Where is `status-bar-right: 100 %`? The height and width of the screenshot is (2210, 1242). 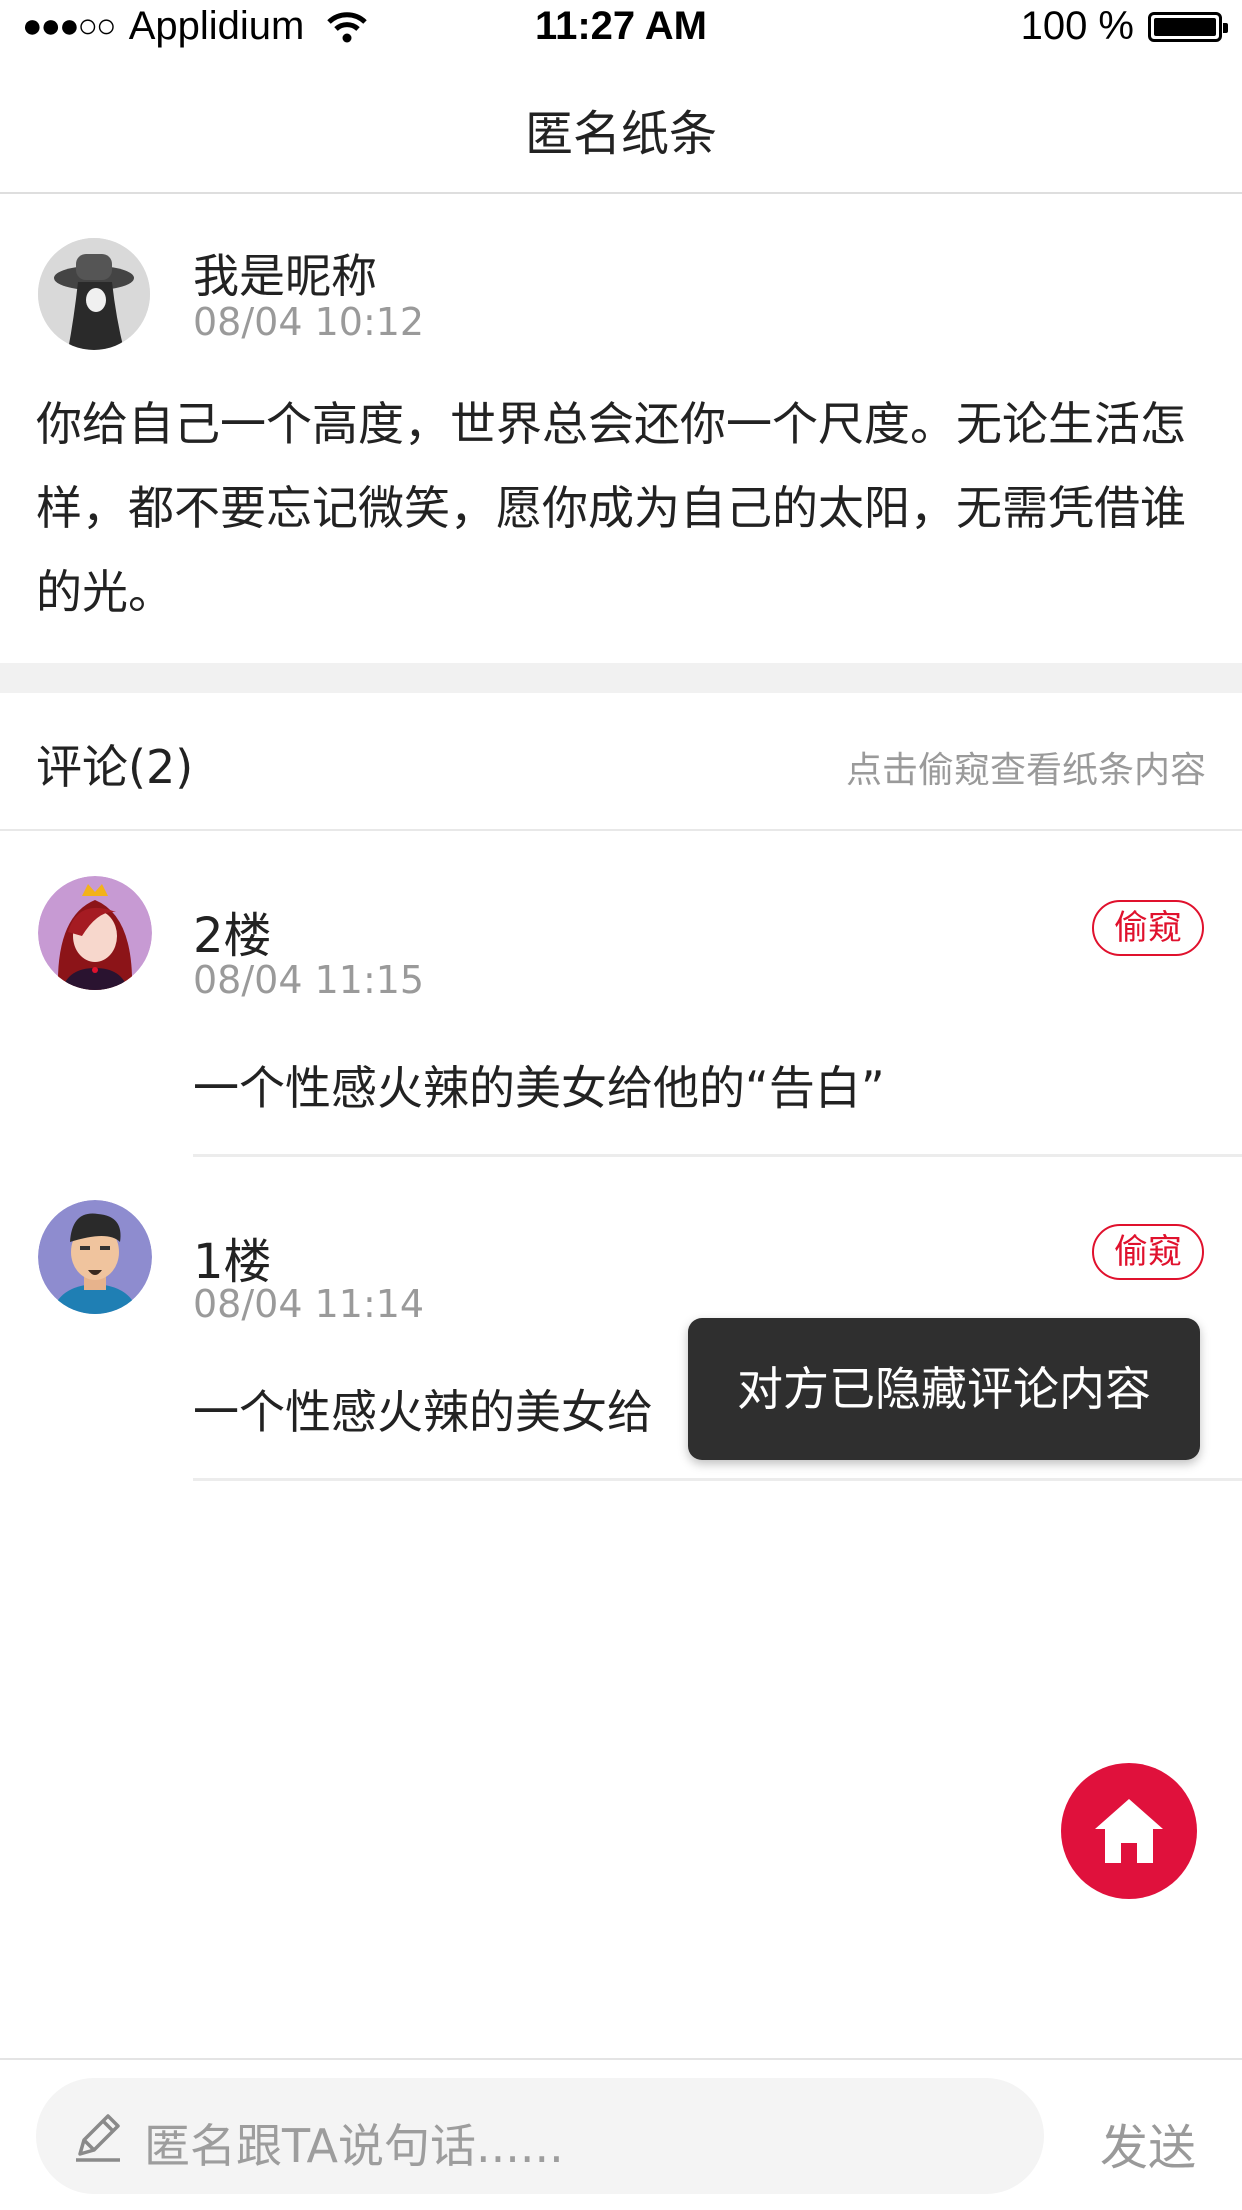
status-bar-right: 100 % is located at coordinates (1124, 26).